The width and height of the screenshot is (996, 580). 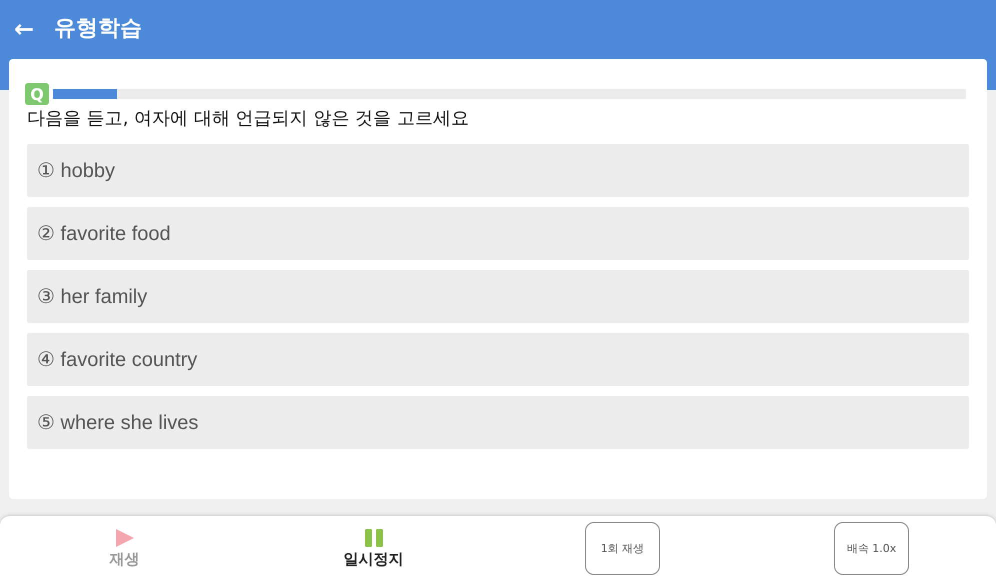 What do you see at coordinates (98, 29) in the screenshot?
I see `page-title: 유형학습` at bounding box center [98, 29].